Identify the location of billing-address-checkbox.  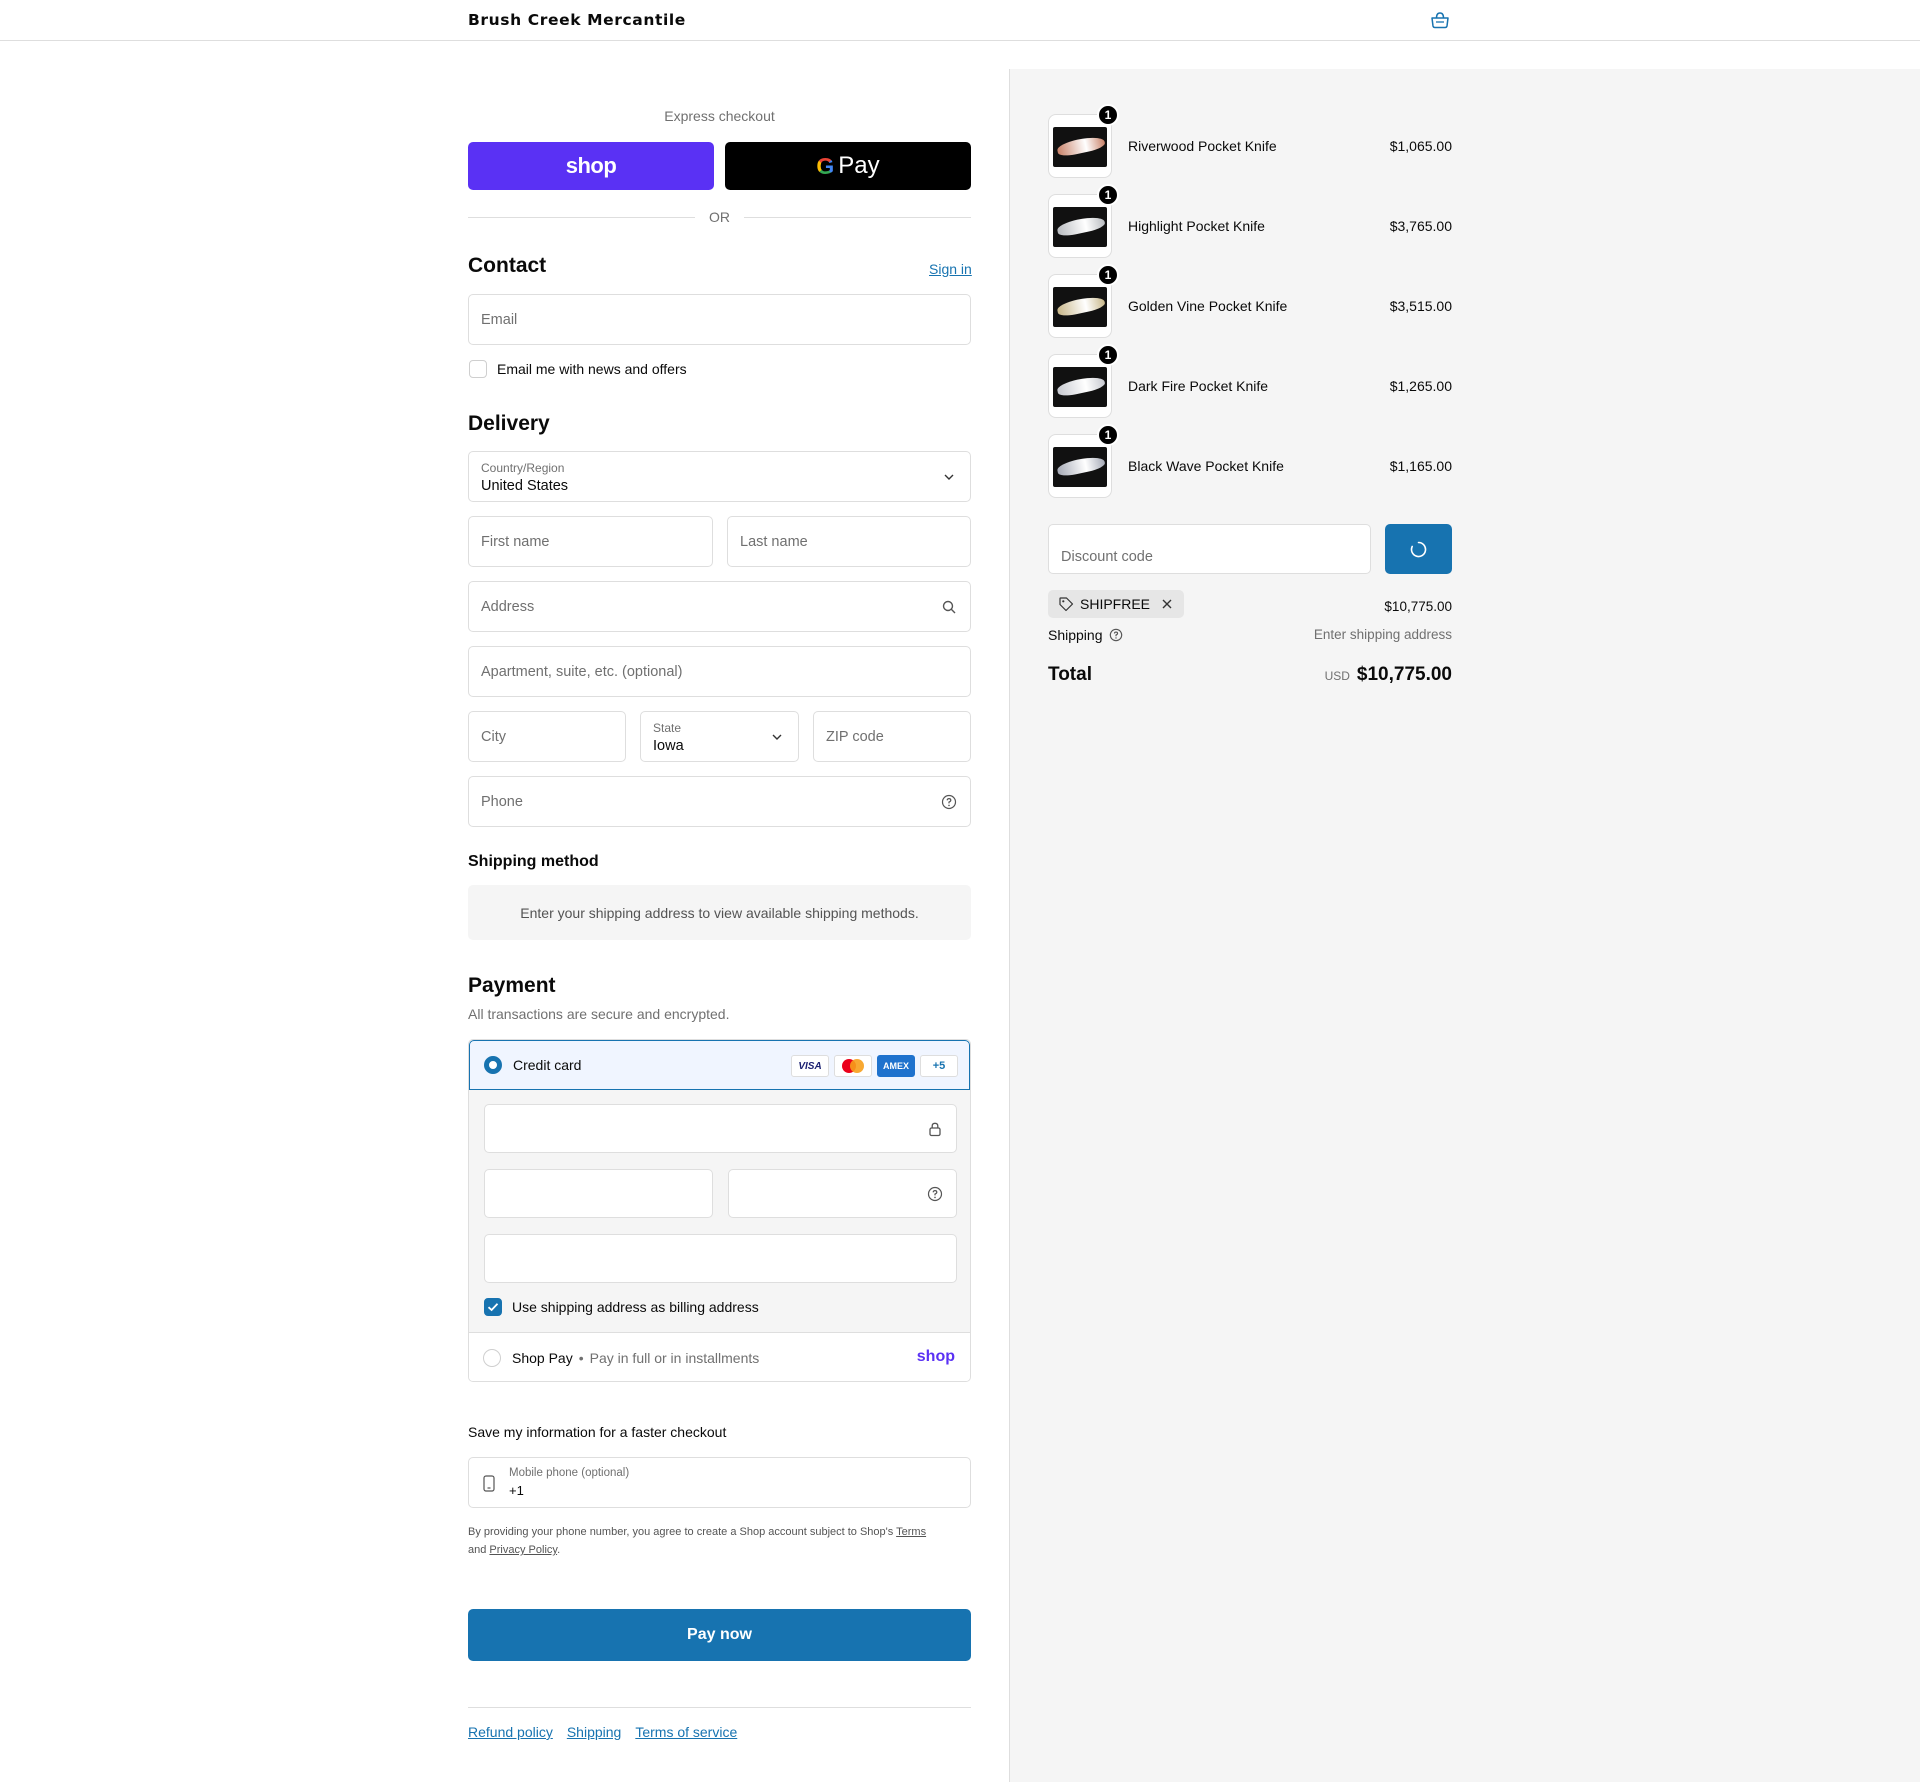
(493, 1307).